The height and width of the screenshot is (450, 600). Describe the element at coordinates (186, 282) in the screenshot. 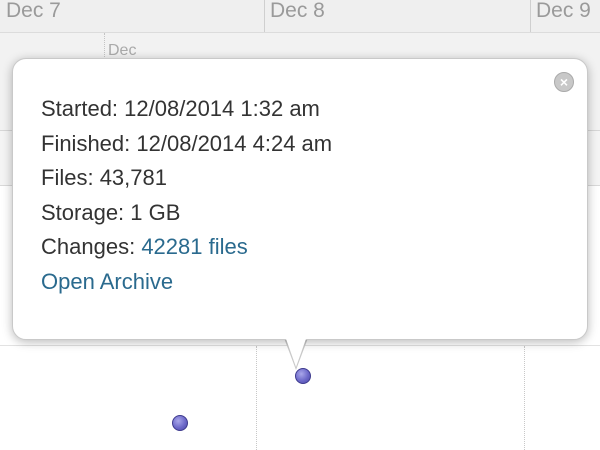

I see `open-archive-row: Open Archive` at that location.